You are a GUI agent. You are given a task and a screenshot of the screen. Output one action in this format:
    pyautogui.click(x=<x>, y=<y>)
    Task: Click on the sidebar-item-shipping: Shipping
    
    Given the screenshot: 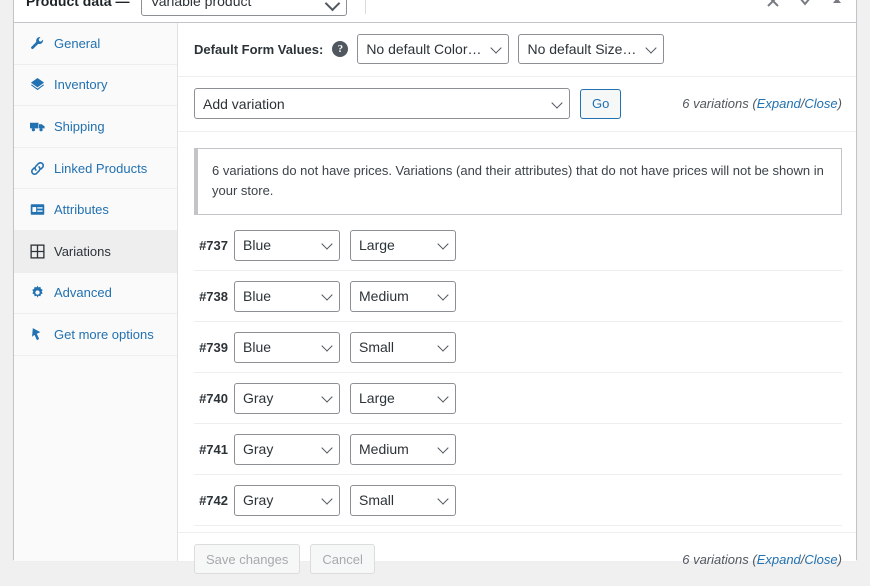 What is the action you would take?
    pyautogui.click(x=95, y=127)
    